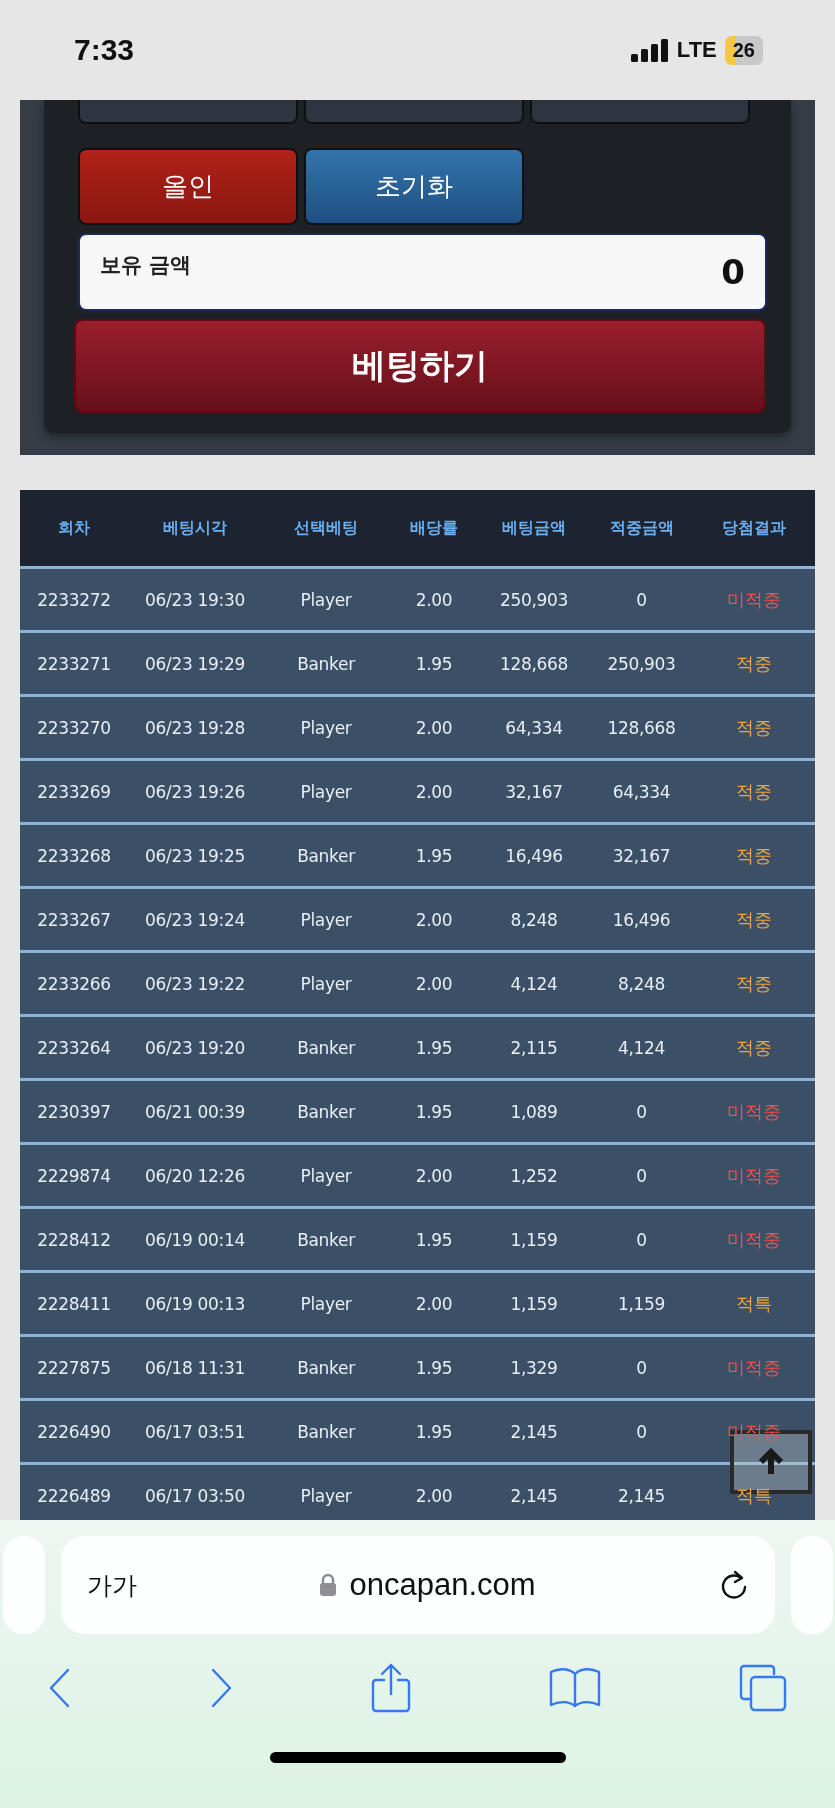 This screenshot has height=1808, width=835. Describe the element at coordinates (195, 919) in the screenshot. I see `table-cell-text: 06/23 19:24` at that location.